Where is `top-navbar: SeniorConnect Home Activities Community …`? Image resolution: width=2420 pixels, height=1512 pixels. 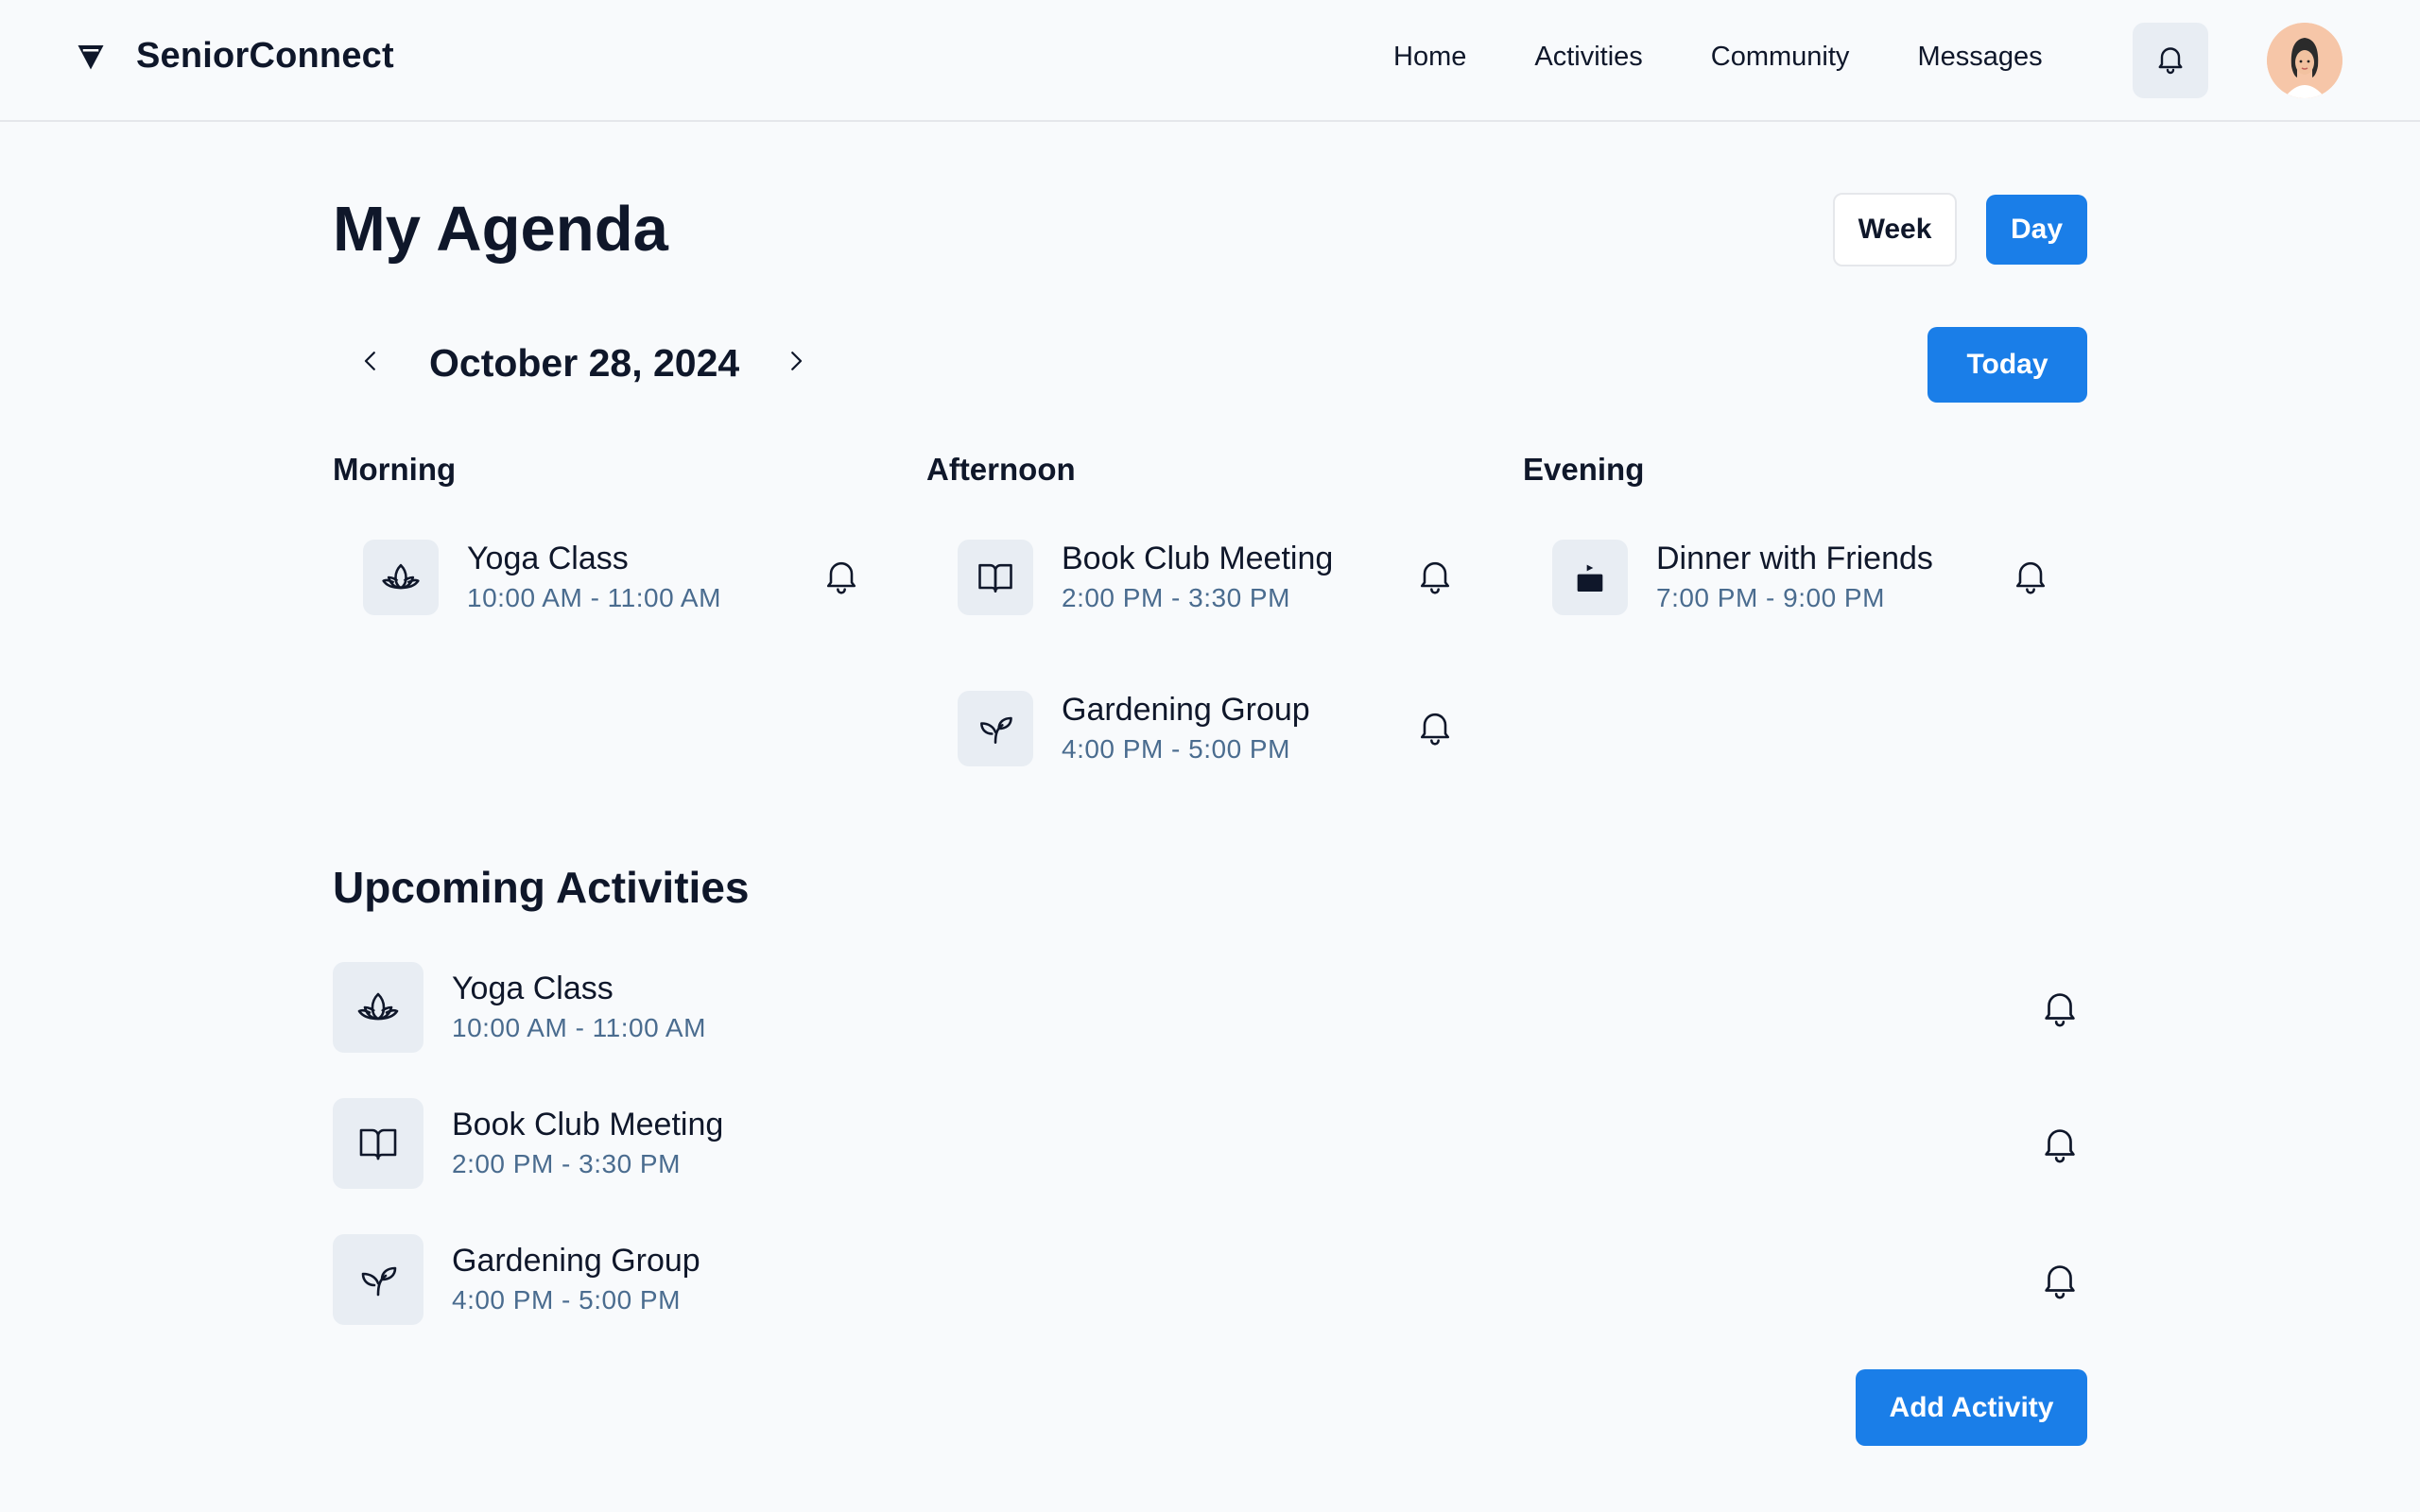 top-navbar: SeniorConnect Home Activities Community … is located at coordinates (1210, 61).